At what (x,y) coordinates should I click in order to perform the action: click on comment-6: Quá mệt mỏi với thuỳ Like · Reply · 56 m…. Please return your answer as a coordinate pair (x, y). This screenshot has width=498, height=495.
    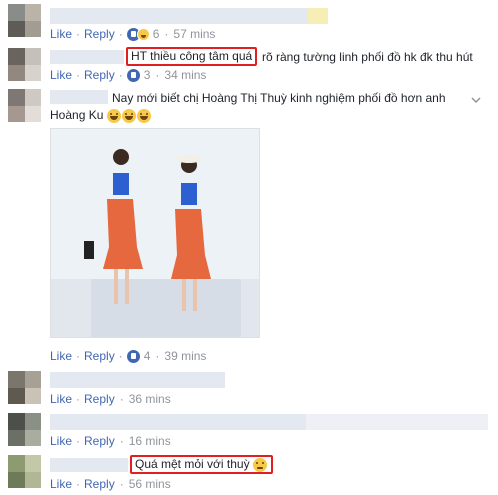
    Looking at the image, I should click on (249, 474).